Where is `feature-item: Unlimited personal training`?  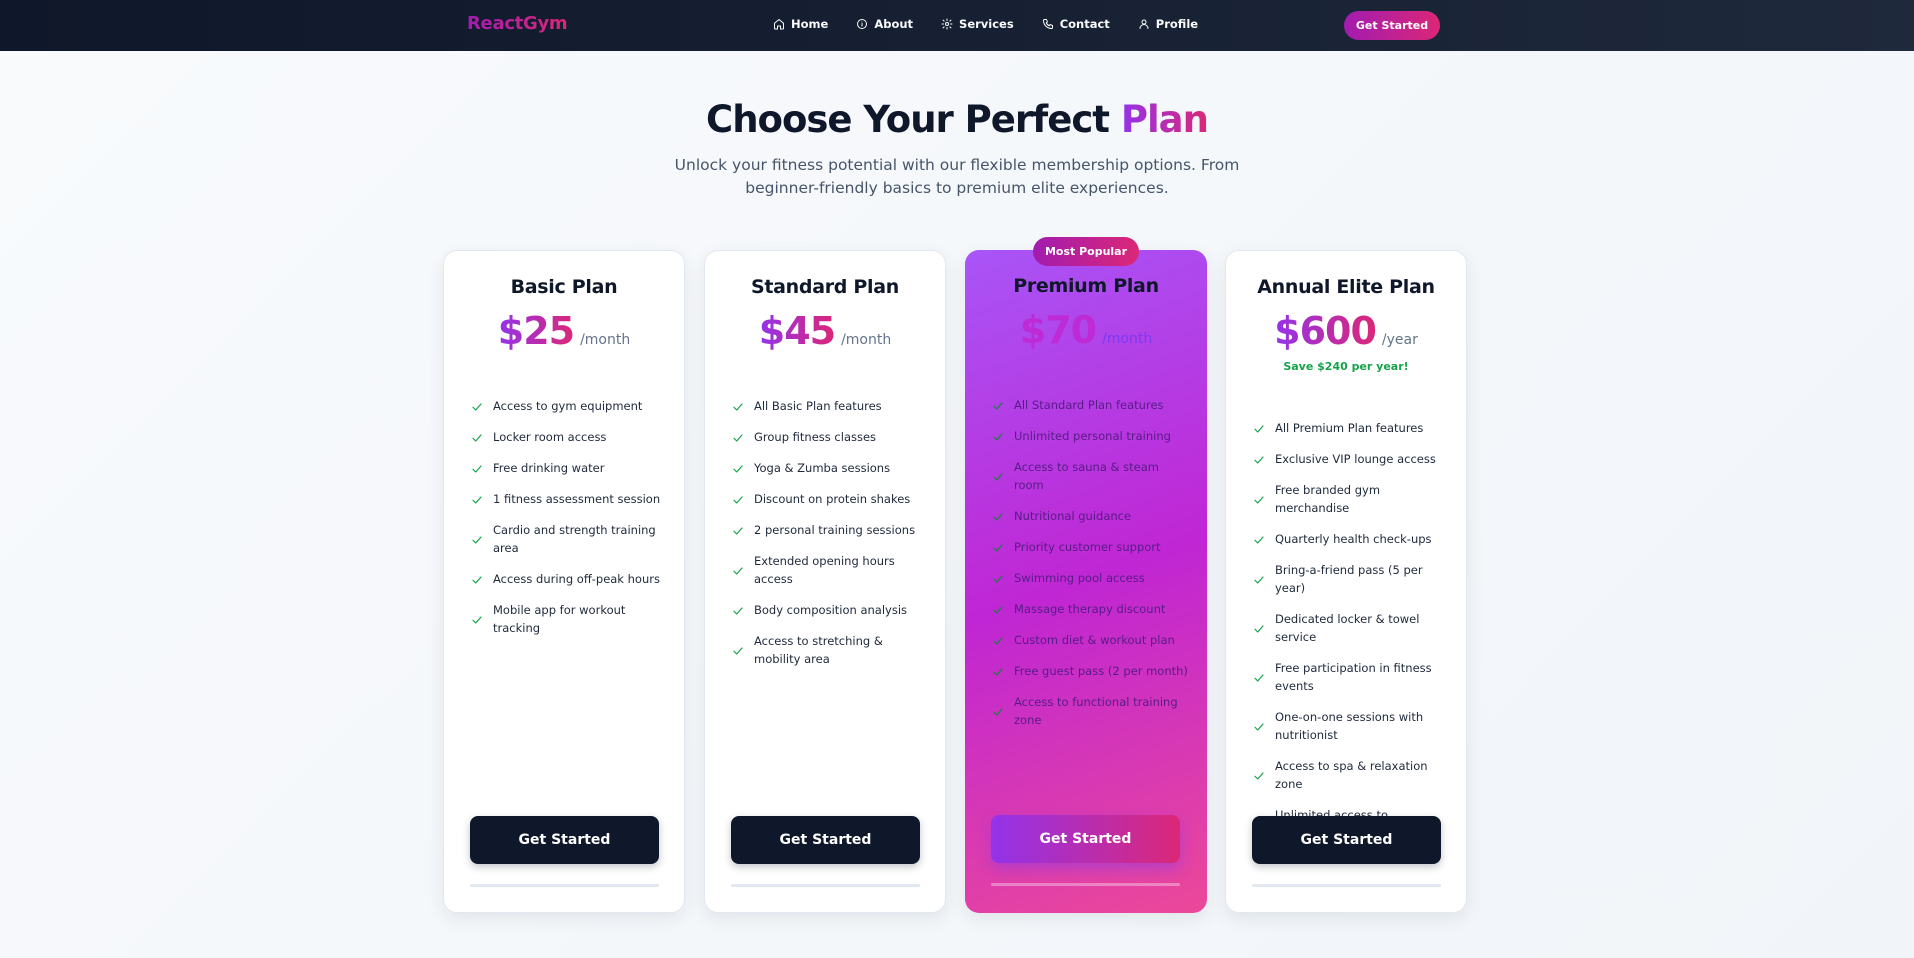
feature-item: Unlimited personal training is located at coordinates (1092, 436).